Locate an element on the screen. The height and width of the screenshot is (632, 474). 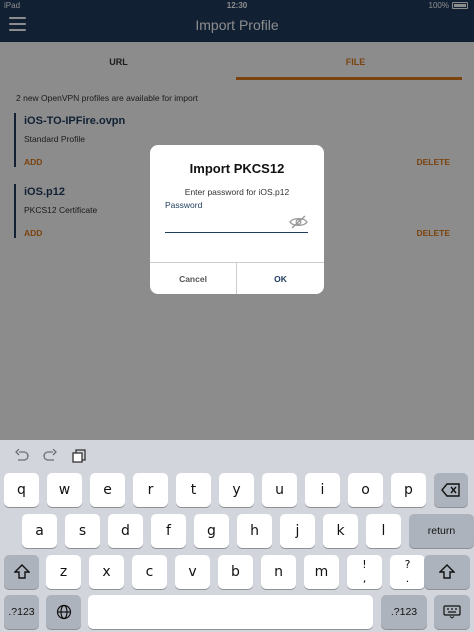
ok-button: OK is located at coordinates (280, 278).